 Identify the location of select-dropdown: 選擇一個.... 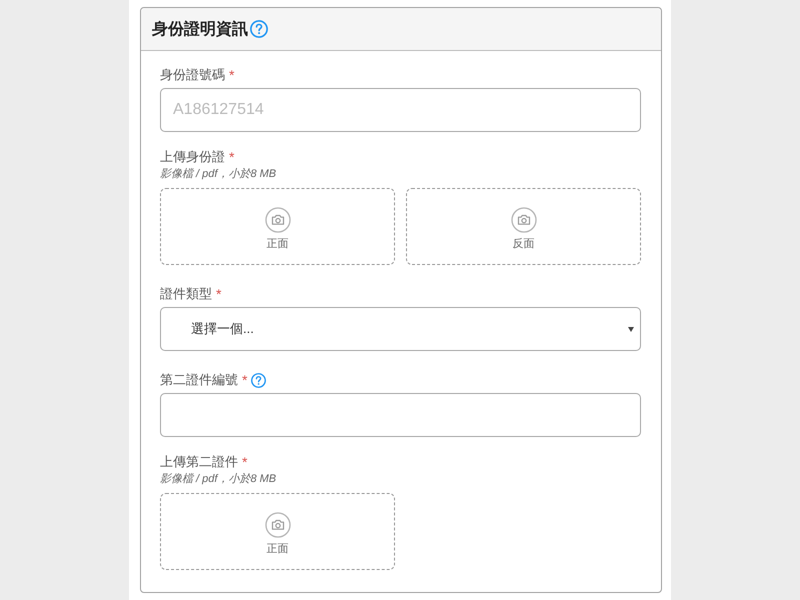
(400, 329).